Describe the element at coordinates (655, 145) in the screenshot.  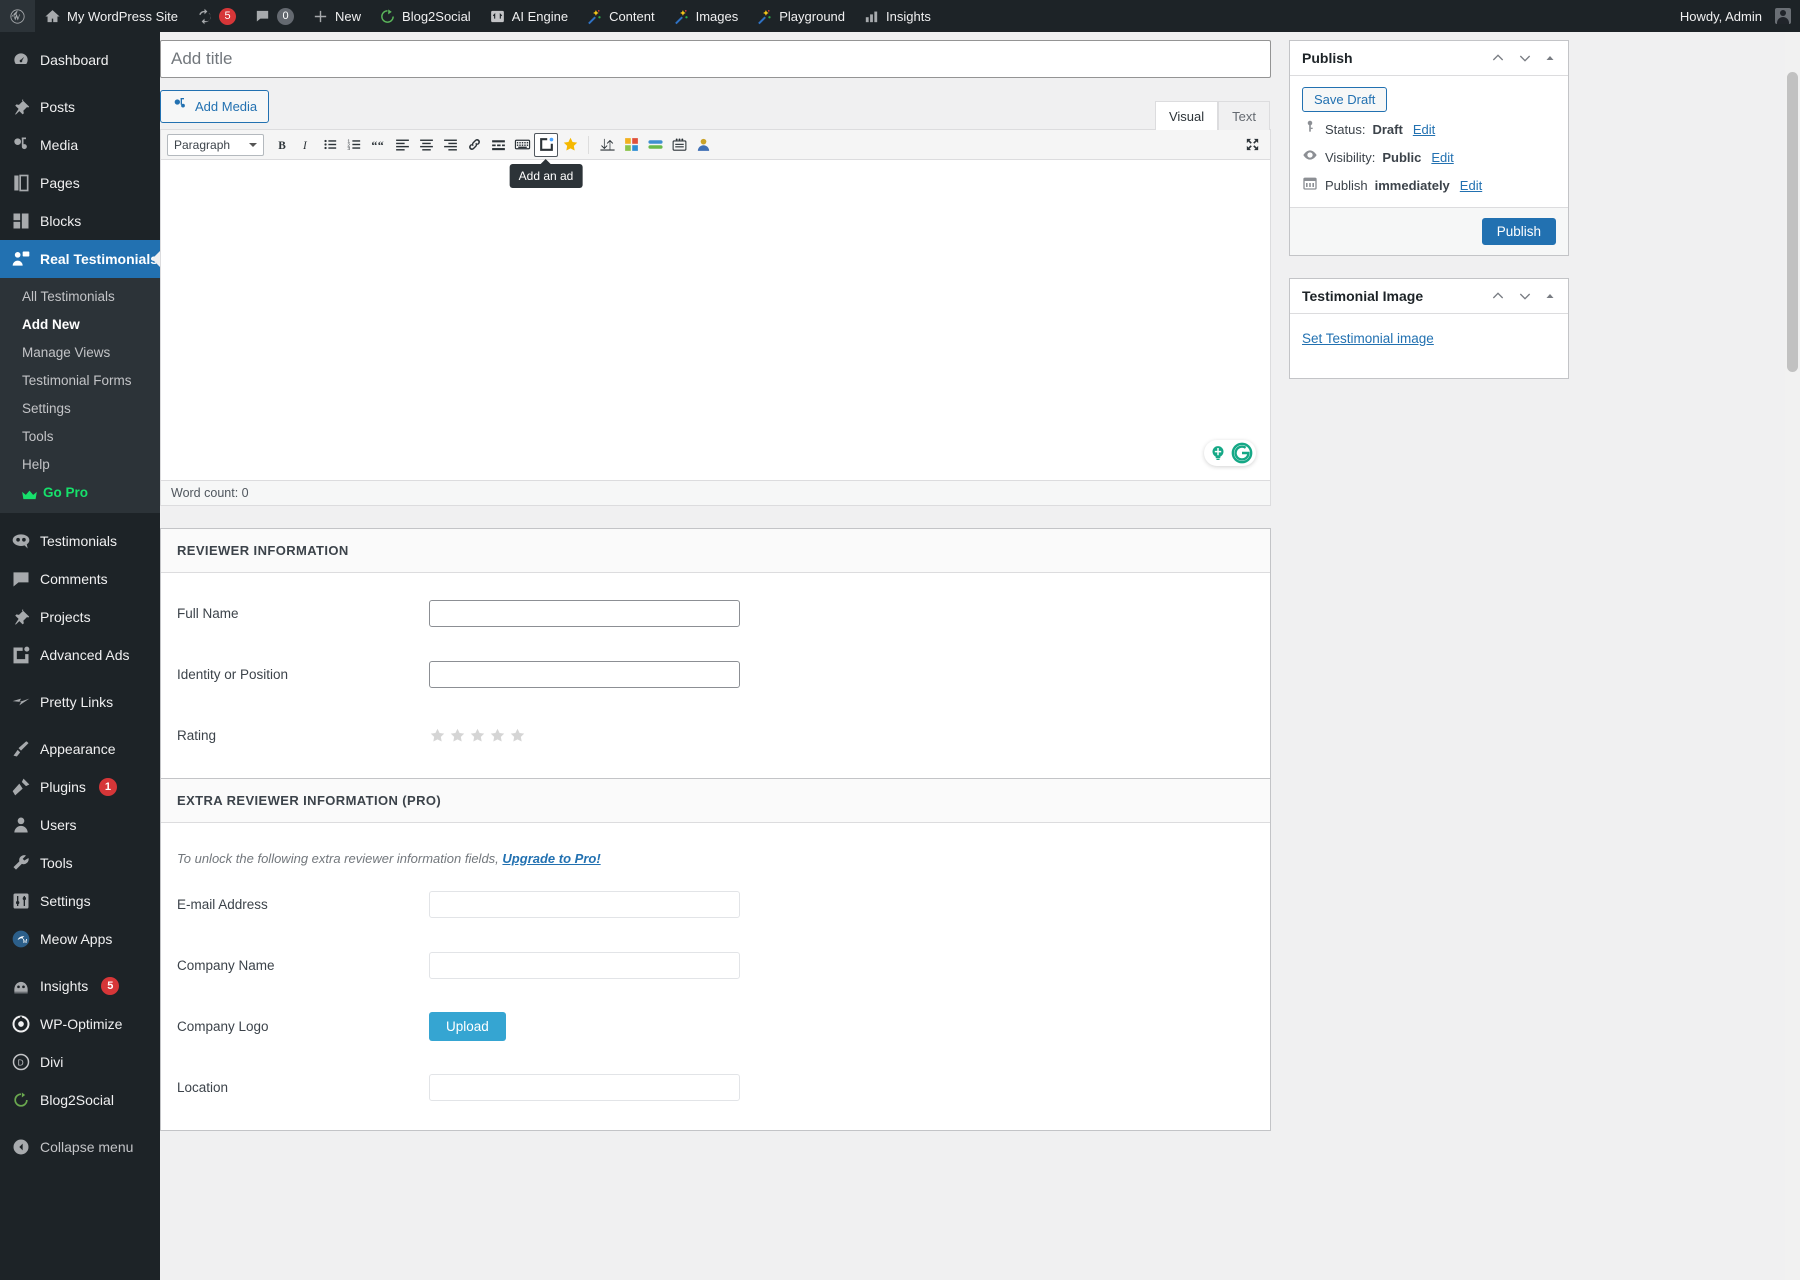
I see `green-bars-button` at that location.